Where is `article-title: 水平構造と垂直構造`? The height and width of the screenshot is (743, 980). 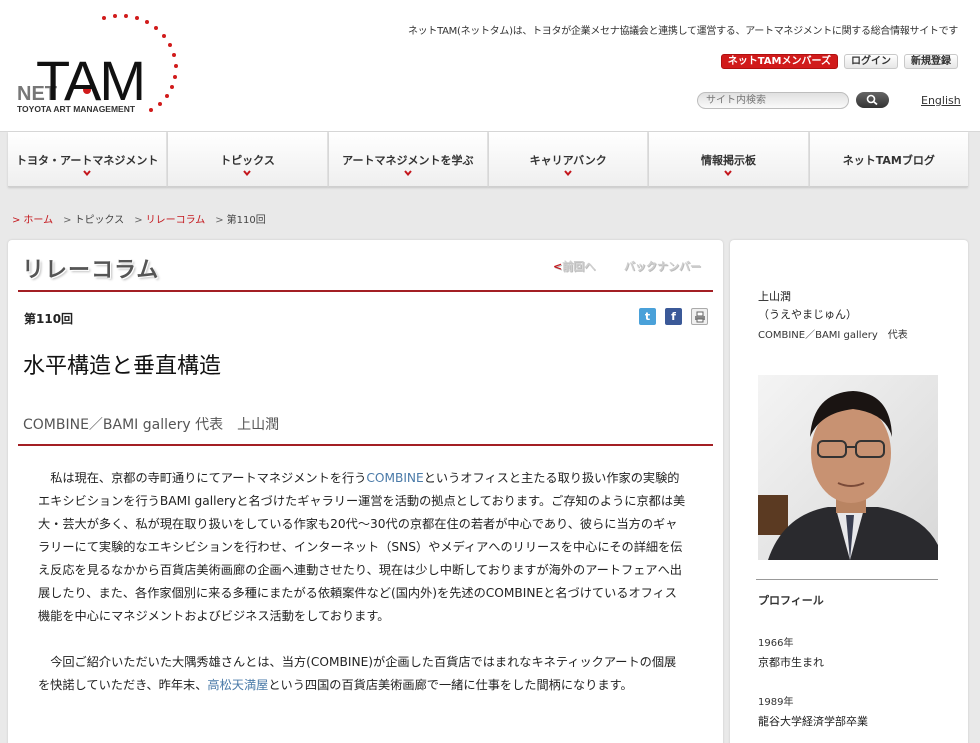 article-title: 水平構造と垂直構造 is located at coordinates (122, 366).